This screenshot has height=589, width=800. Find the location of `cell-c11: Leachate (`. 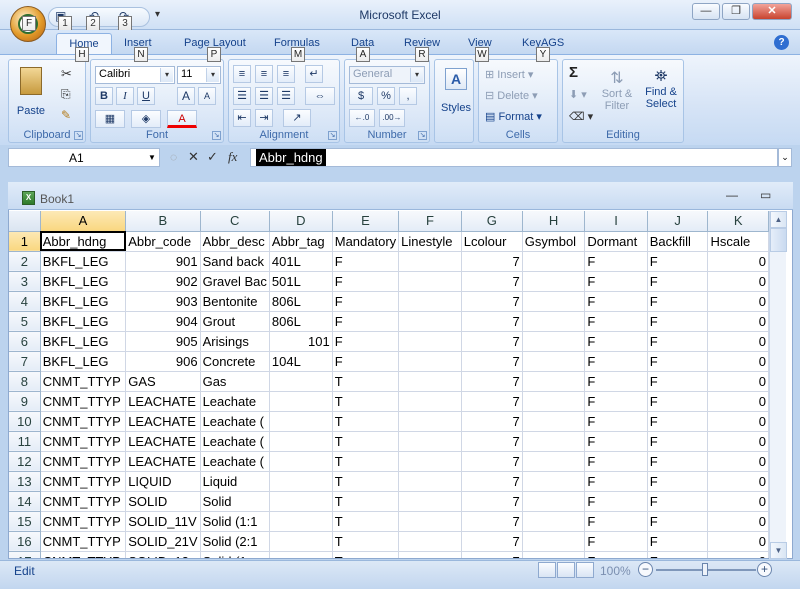

cell-c11: Leachate ( is located at coordinates (235, 441).